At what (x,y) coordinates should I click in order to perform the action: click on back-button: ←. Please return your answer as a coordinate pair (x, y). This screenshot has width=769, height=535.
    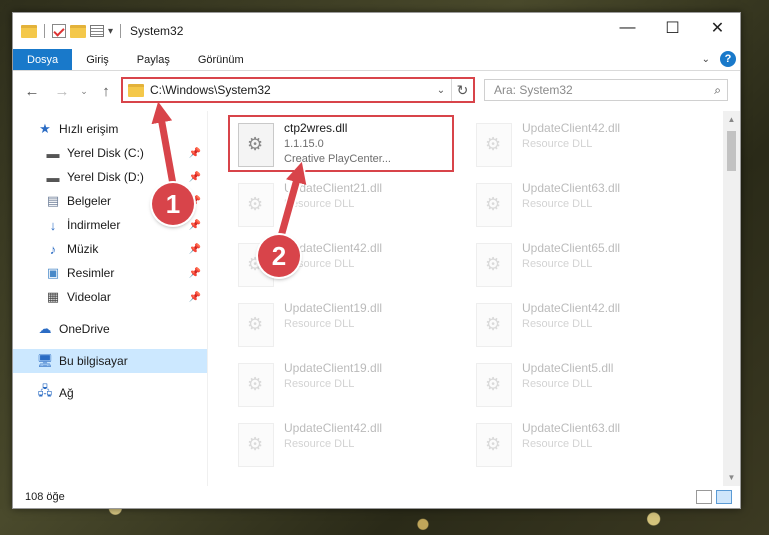
    Looking at the image, I should click on (32, 91).